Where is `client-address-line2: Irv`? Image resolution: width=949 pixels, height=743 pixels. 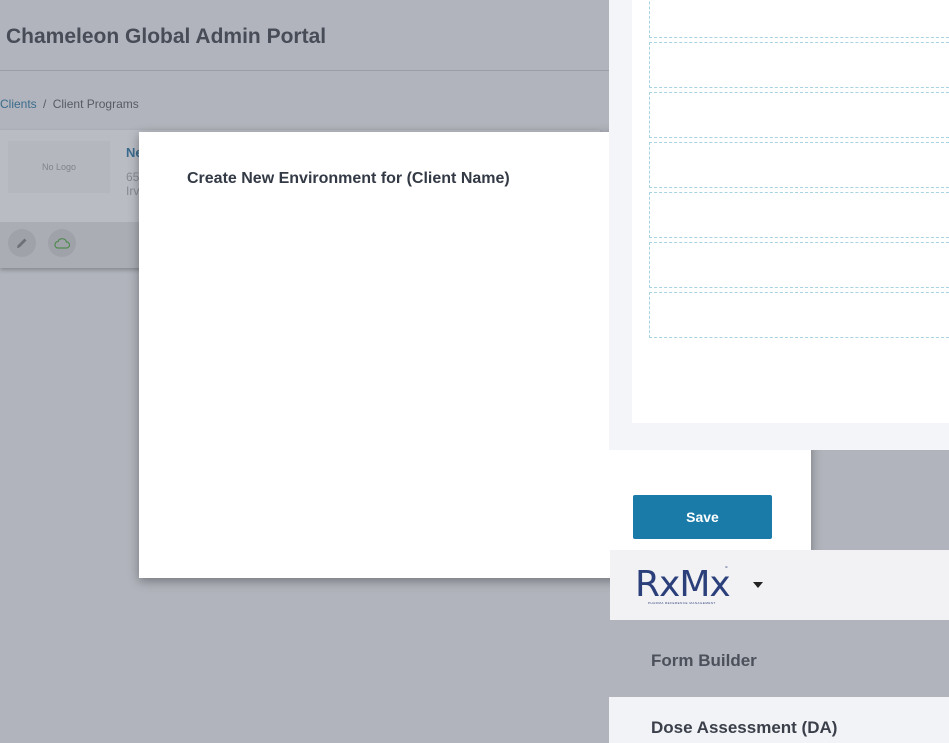
client-address-line2: Irv is located at coordinates (133, 191).